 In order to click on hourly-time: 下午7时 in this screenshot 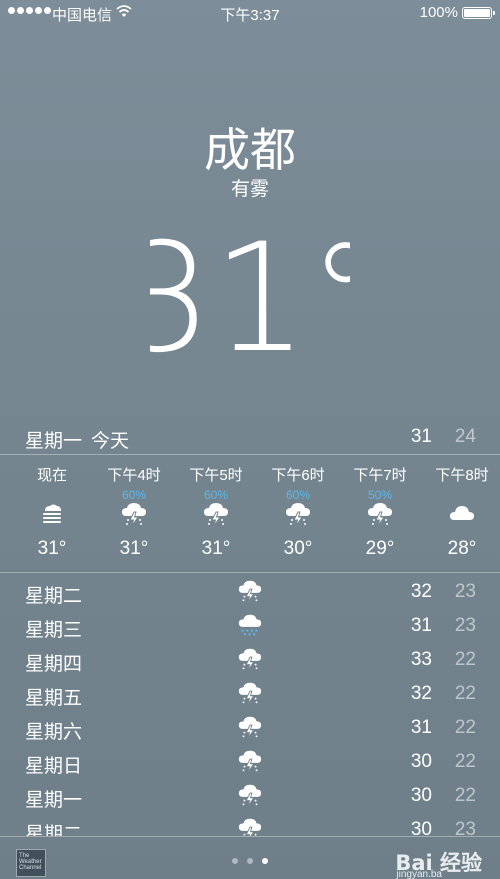, I will do `click(380, 475)`.